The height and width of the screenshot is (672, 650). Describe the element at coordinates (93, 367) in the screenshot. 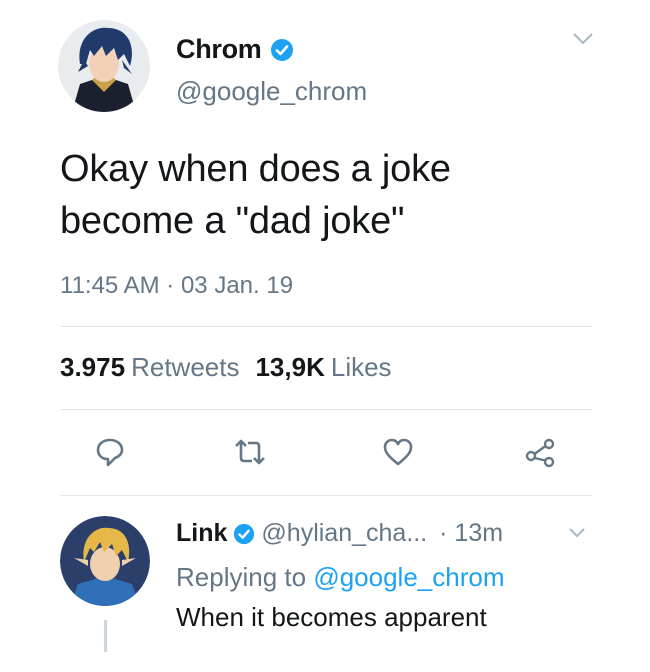

I see `retweets-count: 3.975` at that location.